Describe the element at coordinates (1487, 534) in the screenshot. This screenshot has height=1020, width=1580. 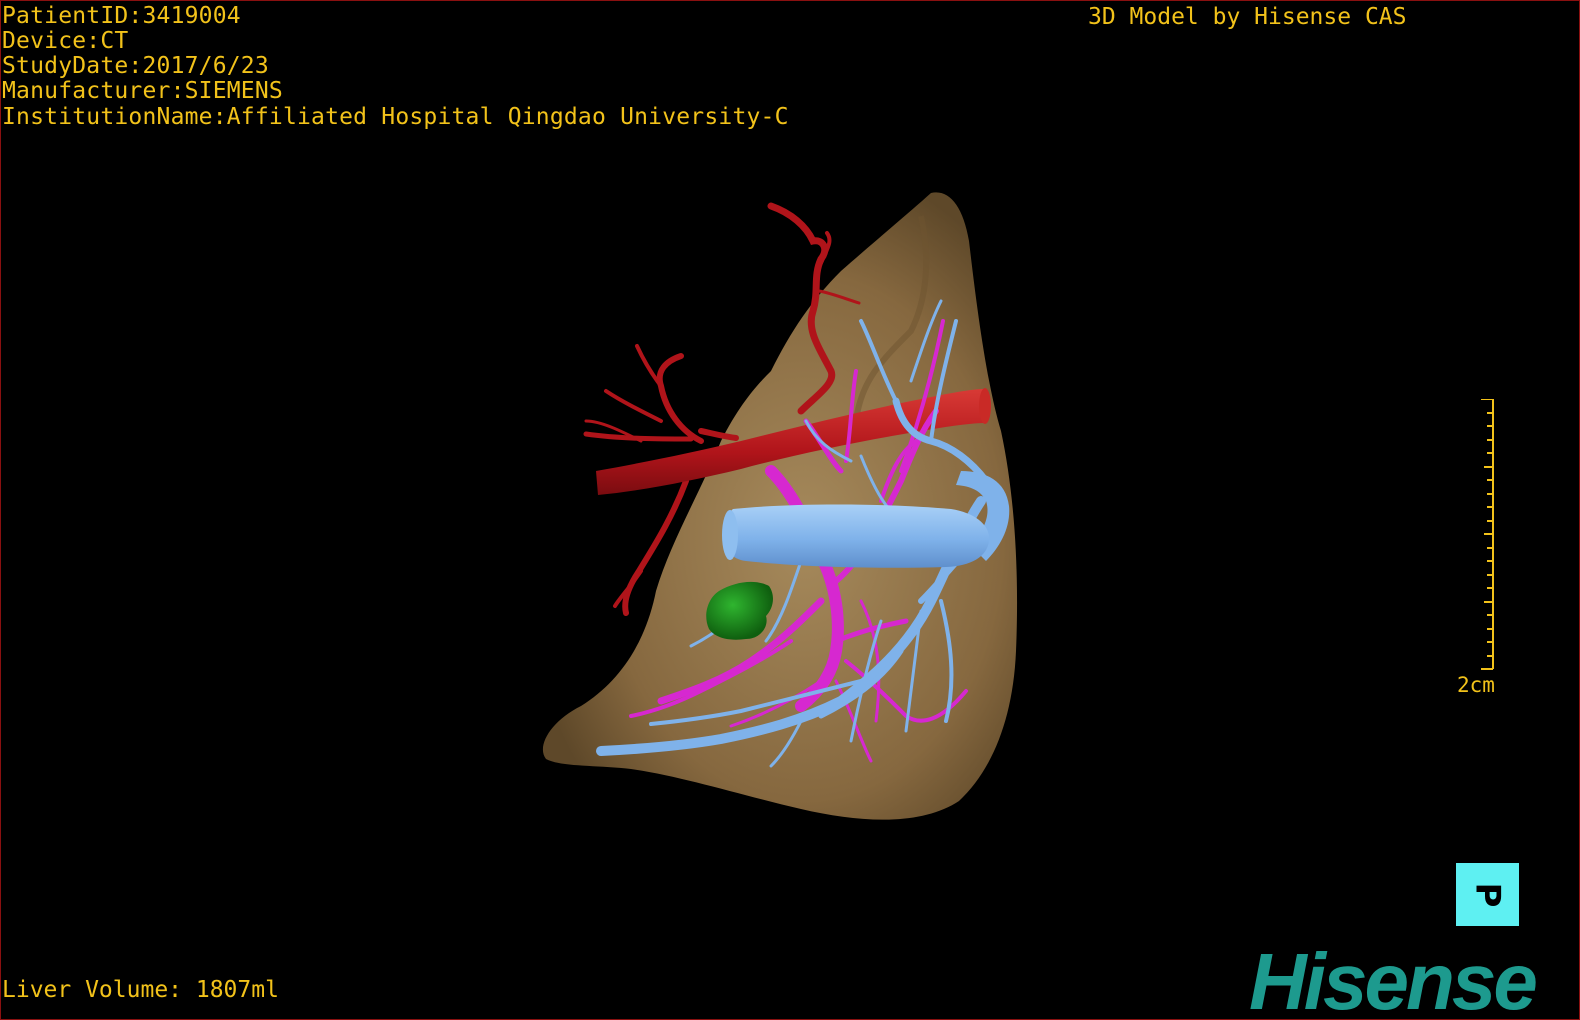
I see `scale-bar` at that location.